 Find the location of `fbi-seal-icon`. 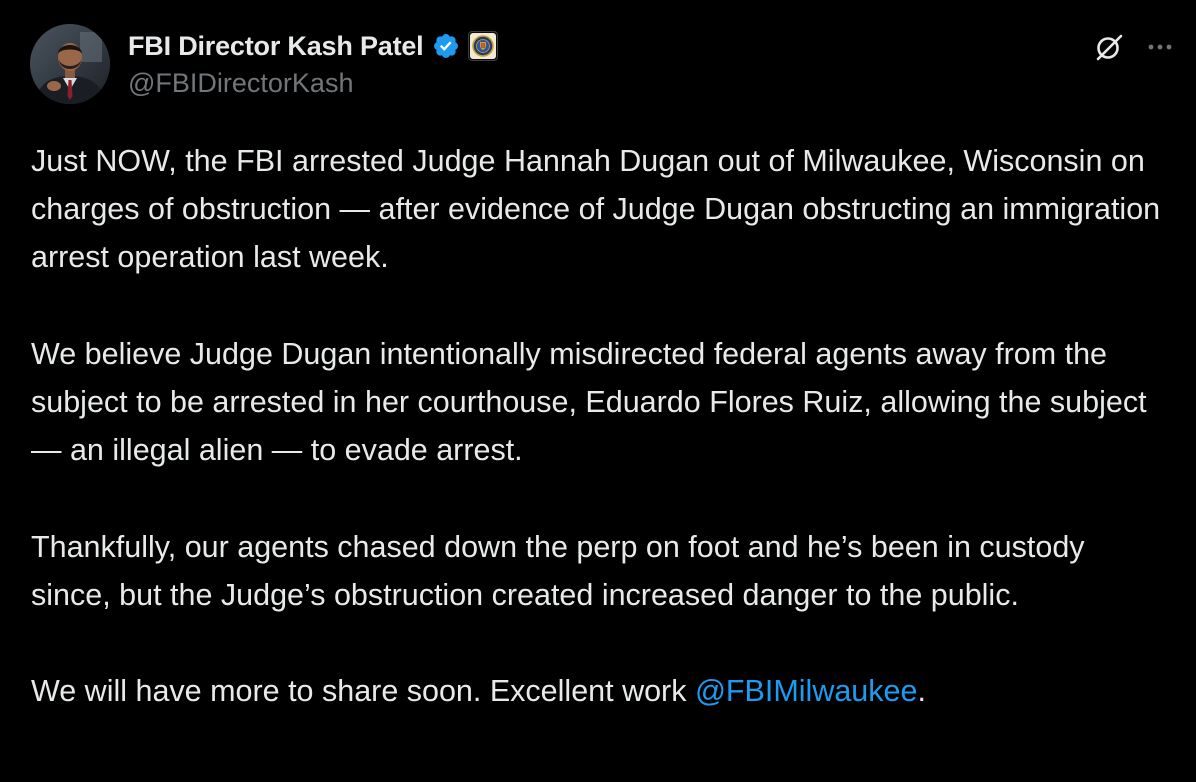

fbi-seal-icon is located at coordinates (482, 46).